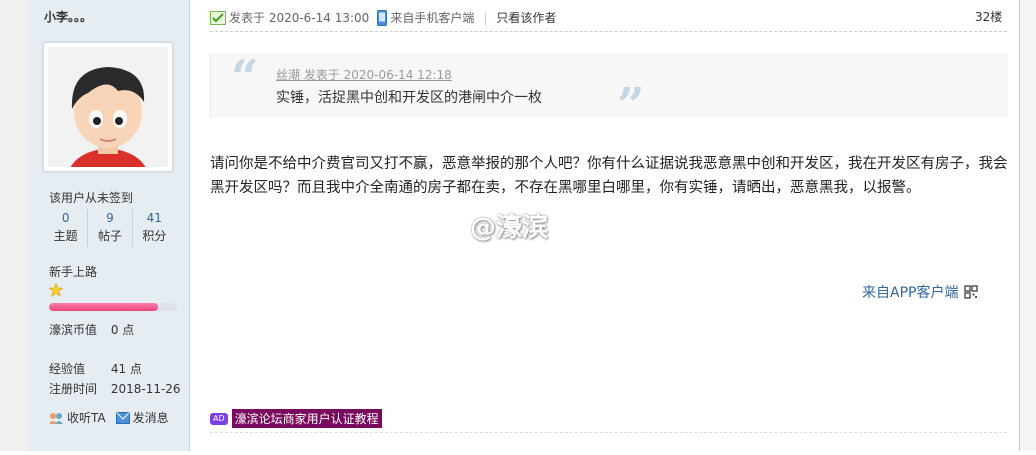 This screenshot has width=1036, height=455. Describe the element at coordinates (73, 271) in the screenshot. I see `user-rank: 新手上路` at that location.